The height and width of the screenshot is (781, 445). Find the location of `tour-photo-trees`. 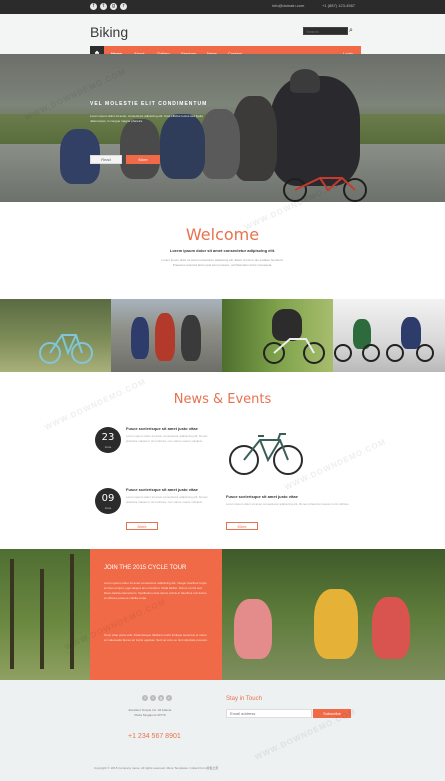

tour-photo-trees is located at coordinates (45, 614).